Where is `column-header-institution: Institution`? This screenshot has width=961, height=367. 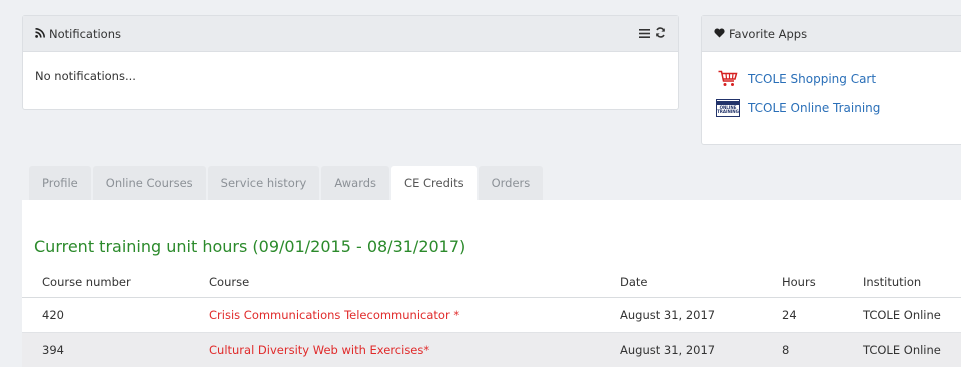 column-header-institution: Institution is located at coordinates (912, 282).